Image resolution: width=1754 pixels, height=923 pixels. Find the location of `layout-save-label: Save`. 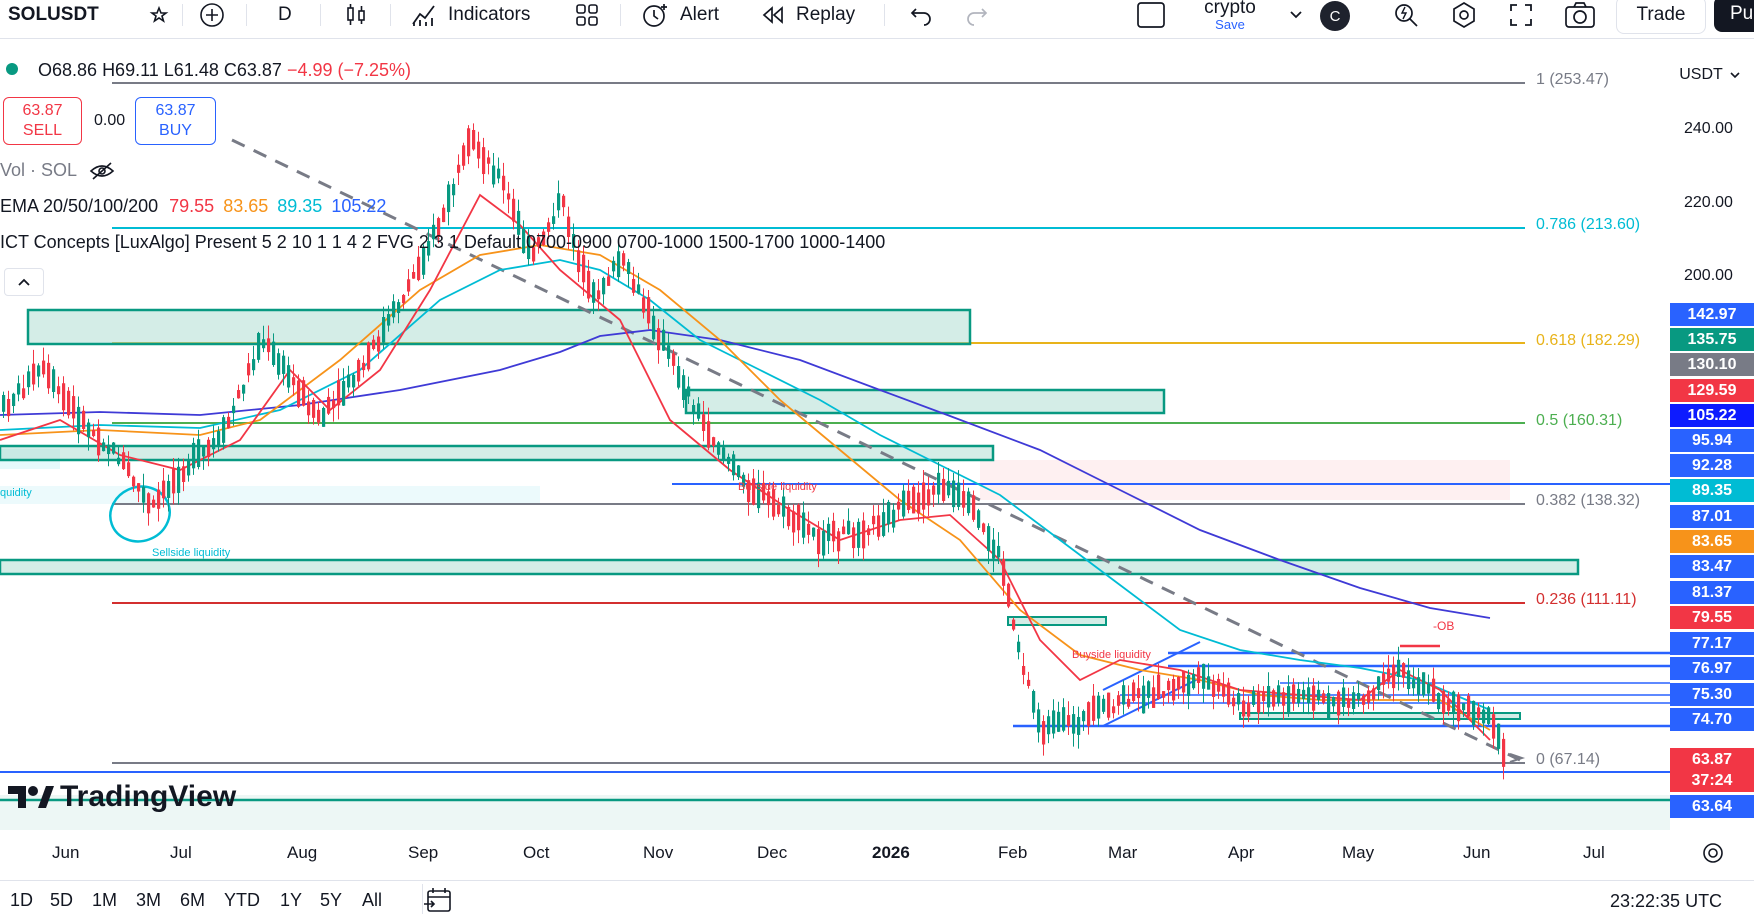

layout-save-label: Save is located at coordinates (1230, 24).